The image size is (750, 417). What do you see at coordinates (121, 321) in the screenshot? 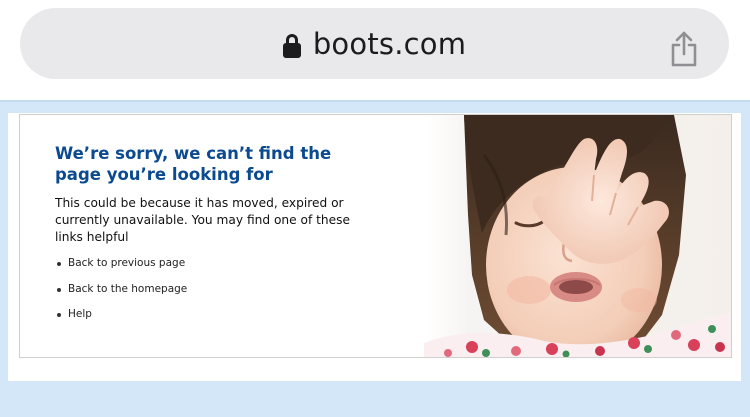
I see `list-item: Help` at bounding box center [121, 321].